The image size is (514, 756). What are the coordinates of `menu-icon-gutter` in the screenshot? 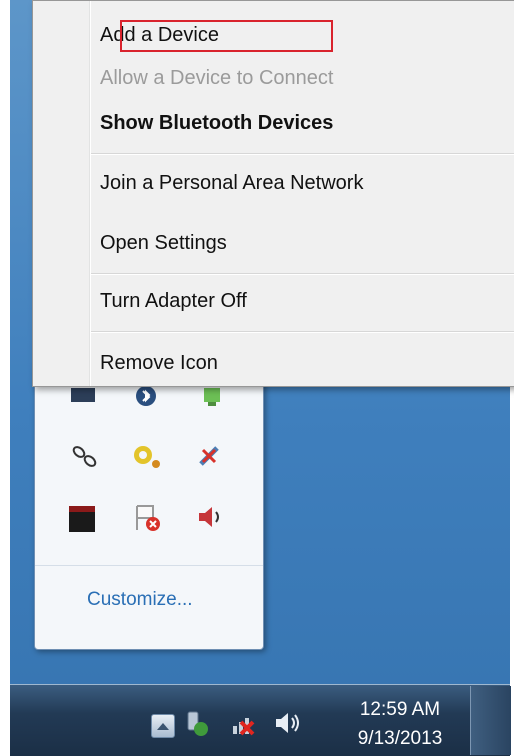 It's located at (90, 193).